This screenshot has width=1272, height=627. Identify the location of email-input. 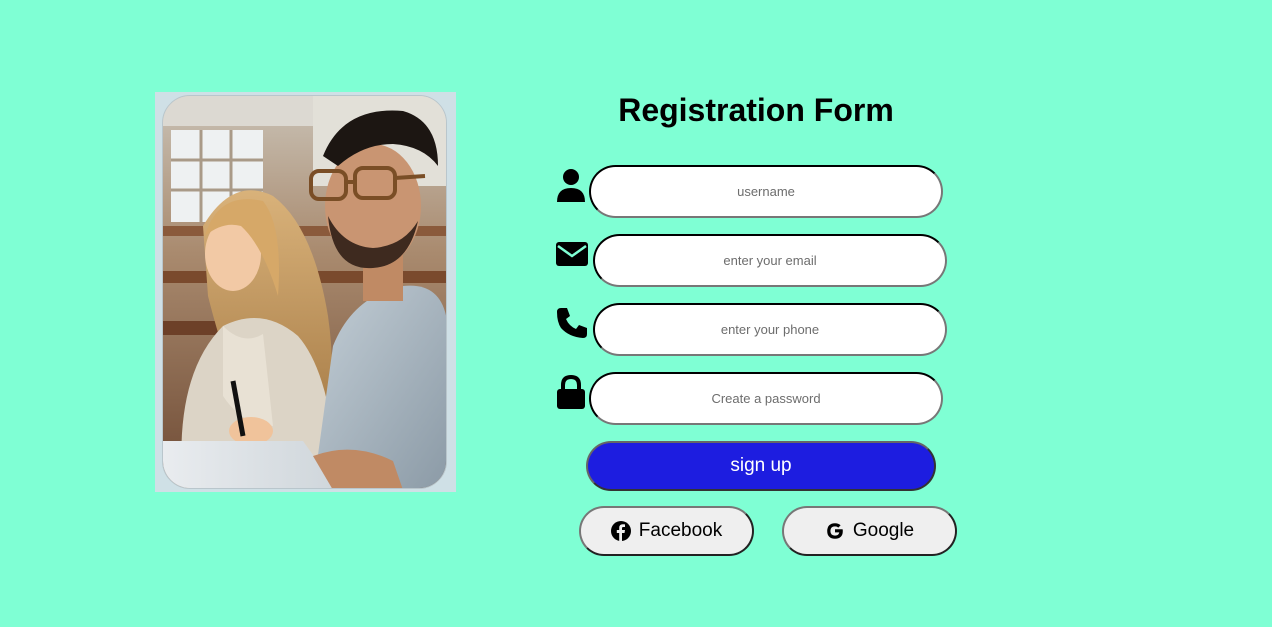
(770, 260).